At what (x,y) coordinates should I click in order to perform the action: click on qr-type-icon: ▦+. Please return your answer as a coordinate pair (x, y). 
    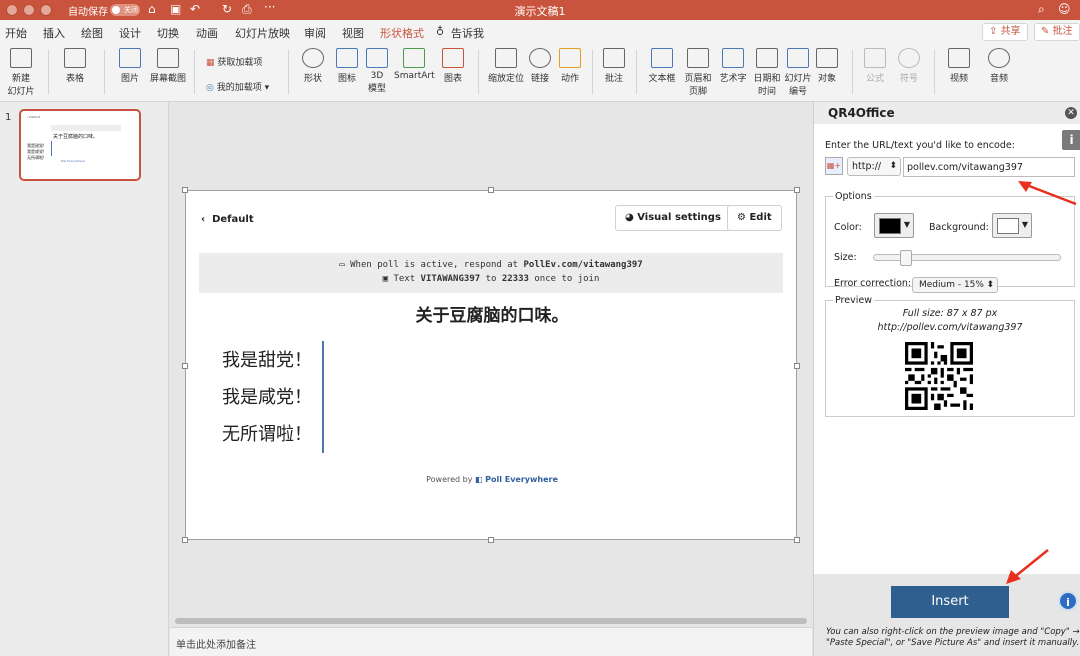
    Looking at the image, I should click on (834, 166).